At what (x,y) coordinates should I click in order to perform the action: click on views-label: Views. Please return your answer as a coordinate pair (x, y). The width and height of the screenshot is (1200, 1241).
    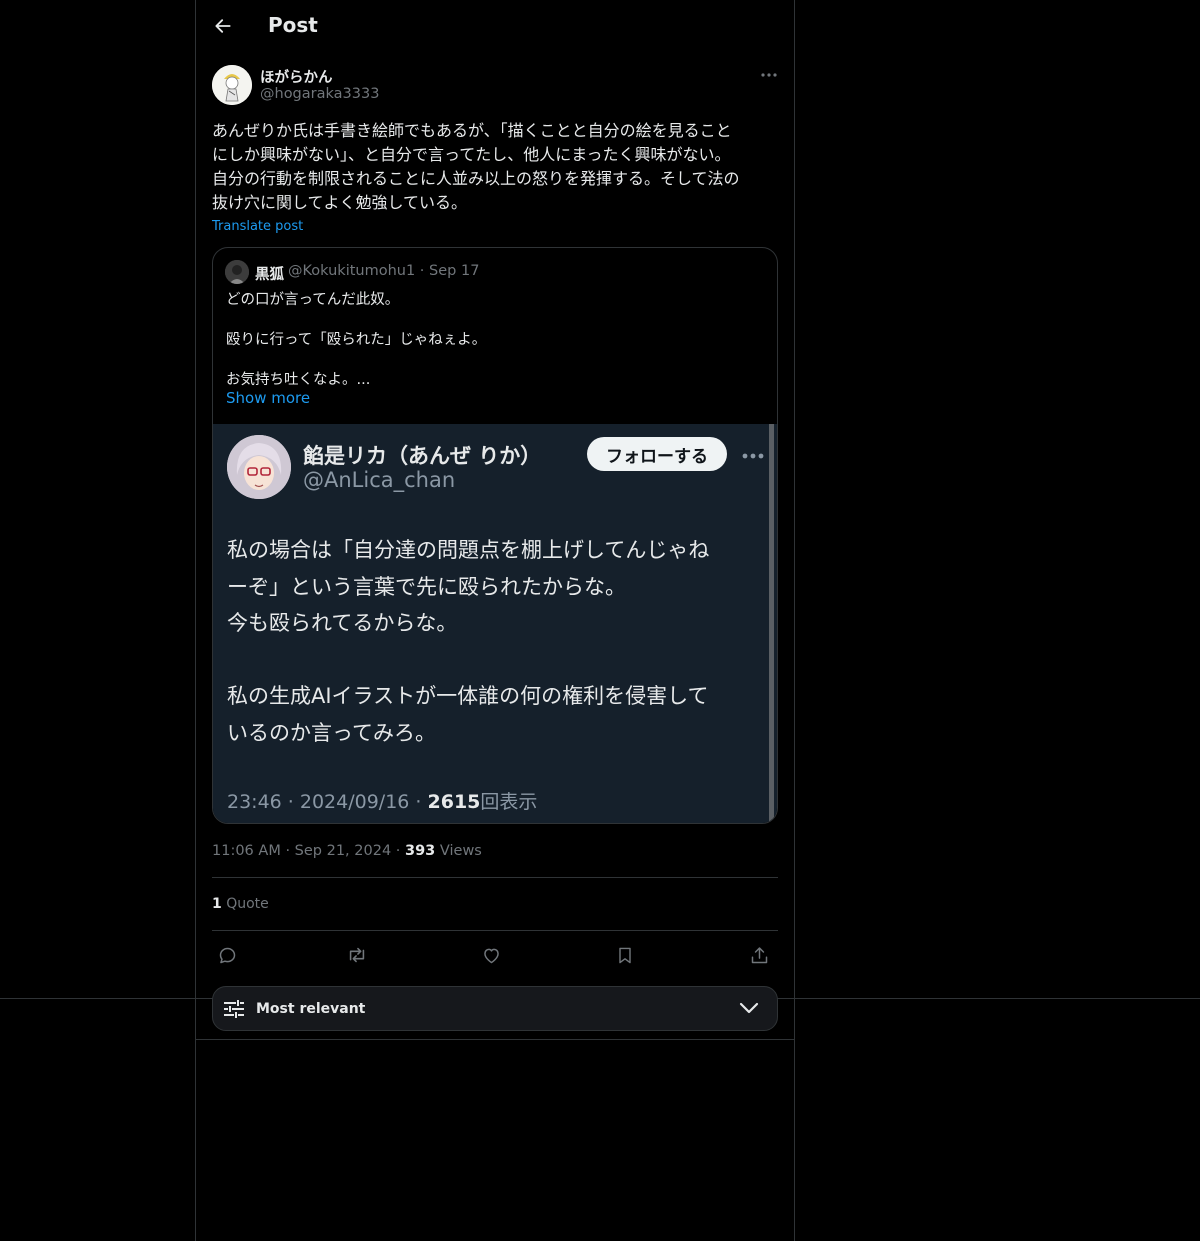
    Looking at the image, I should click on (460, 851).